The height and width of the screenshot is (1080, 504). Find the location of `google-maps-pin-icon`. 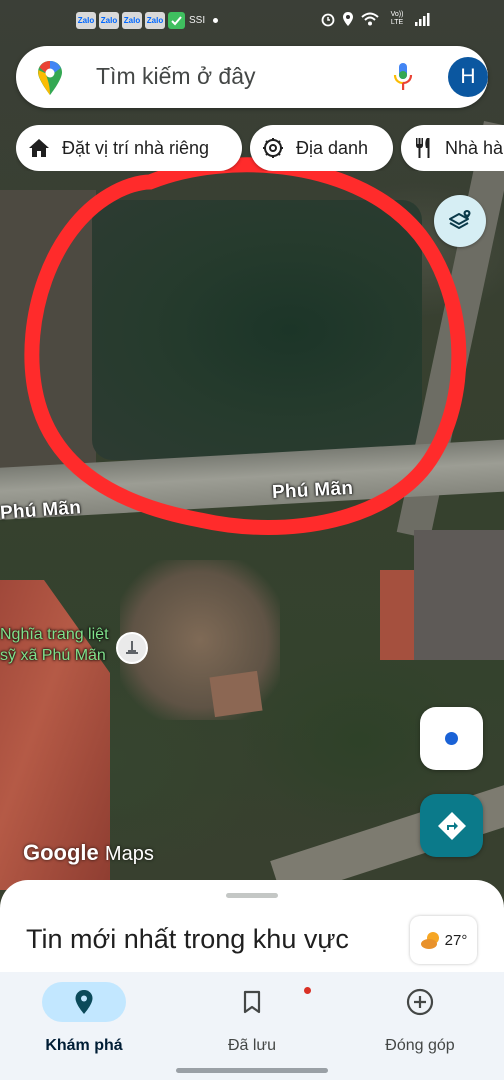

google-maps-pin-icon is located at coordinates (50, 78).